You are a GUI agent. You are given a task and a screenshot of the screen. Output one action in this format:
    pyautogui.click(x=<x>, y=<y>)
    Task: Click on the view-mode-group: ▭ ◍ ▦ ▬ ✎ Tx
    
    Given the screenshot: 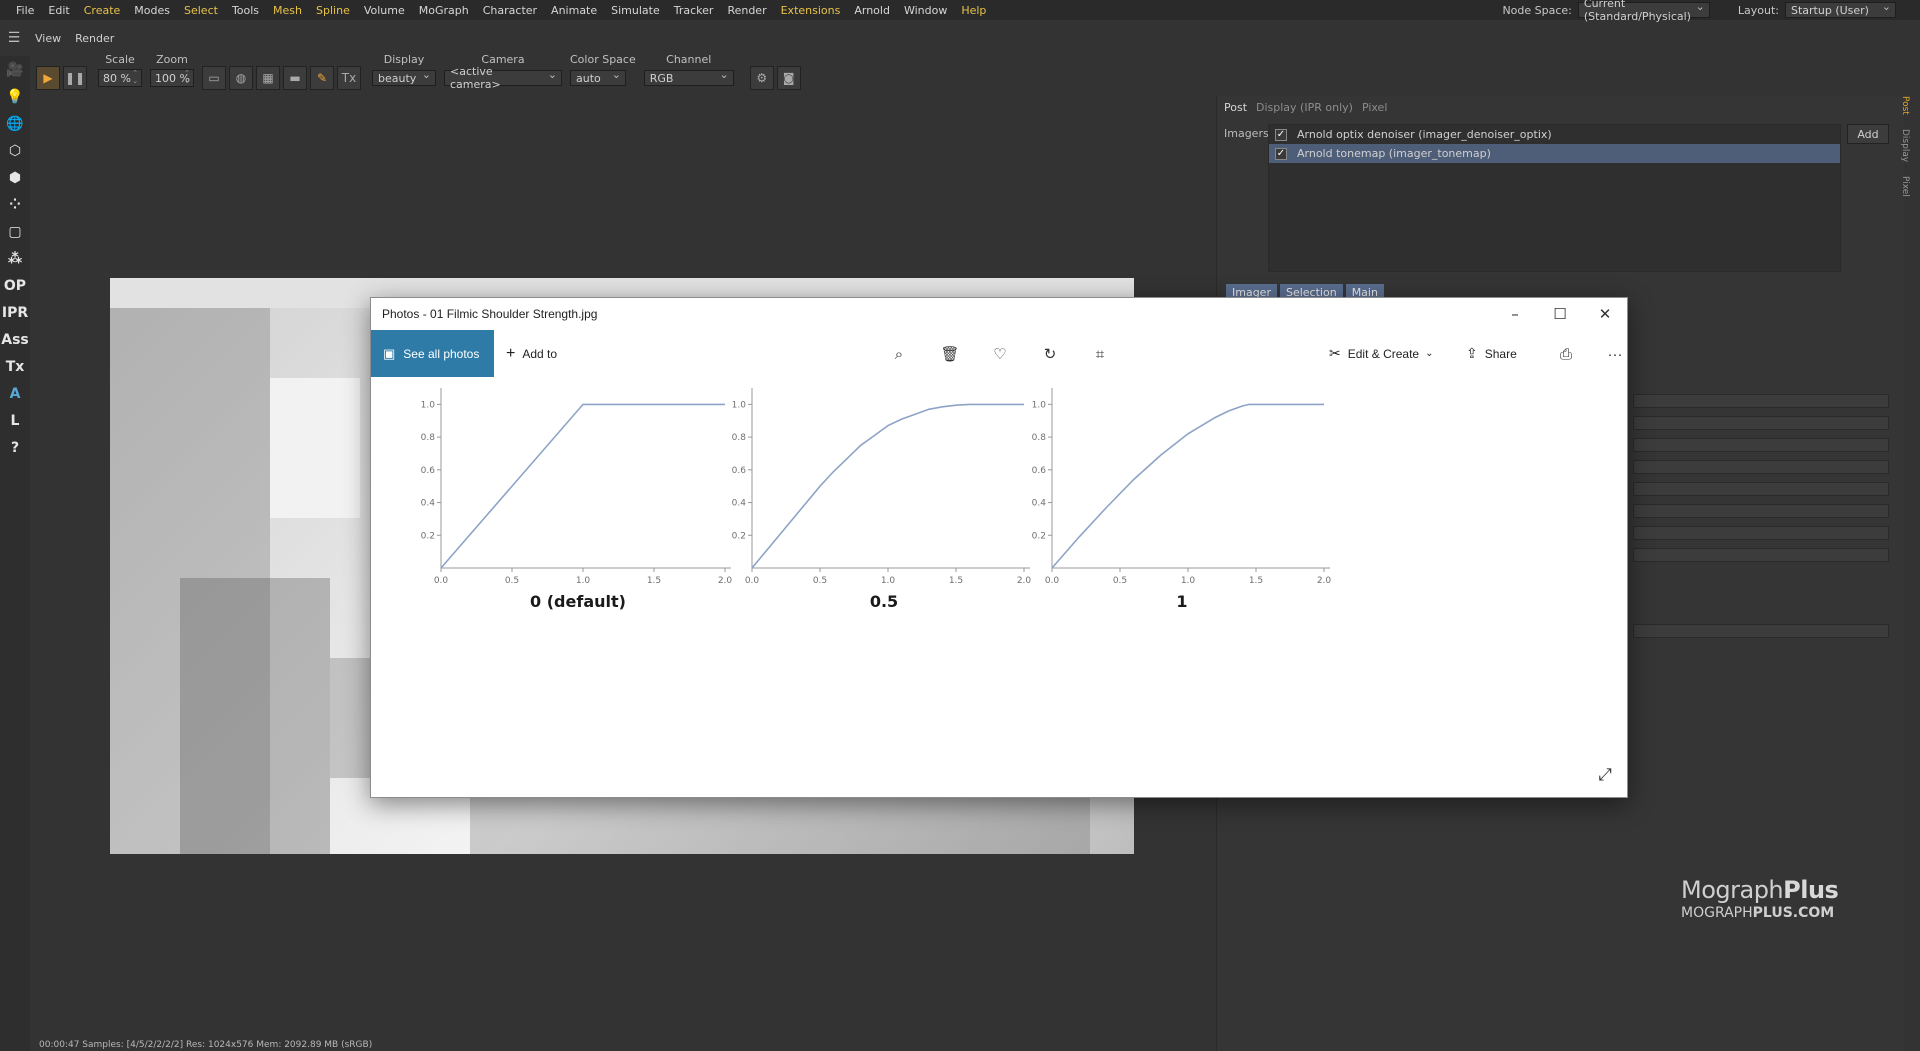 What is the action you would take?
    pyautogui.click(x=283, y=71)
    